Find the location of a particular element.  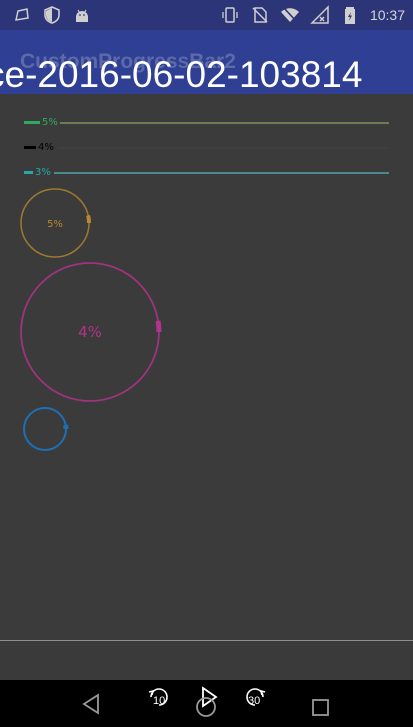

circular-progress-blue is located at coordinates (45, 429).